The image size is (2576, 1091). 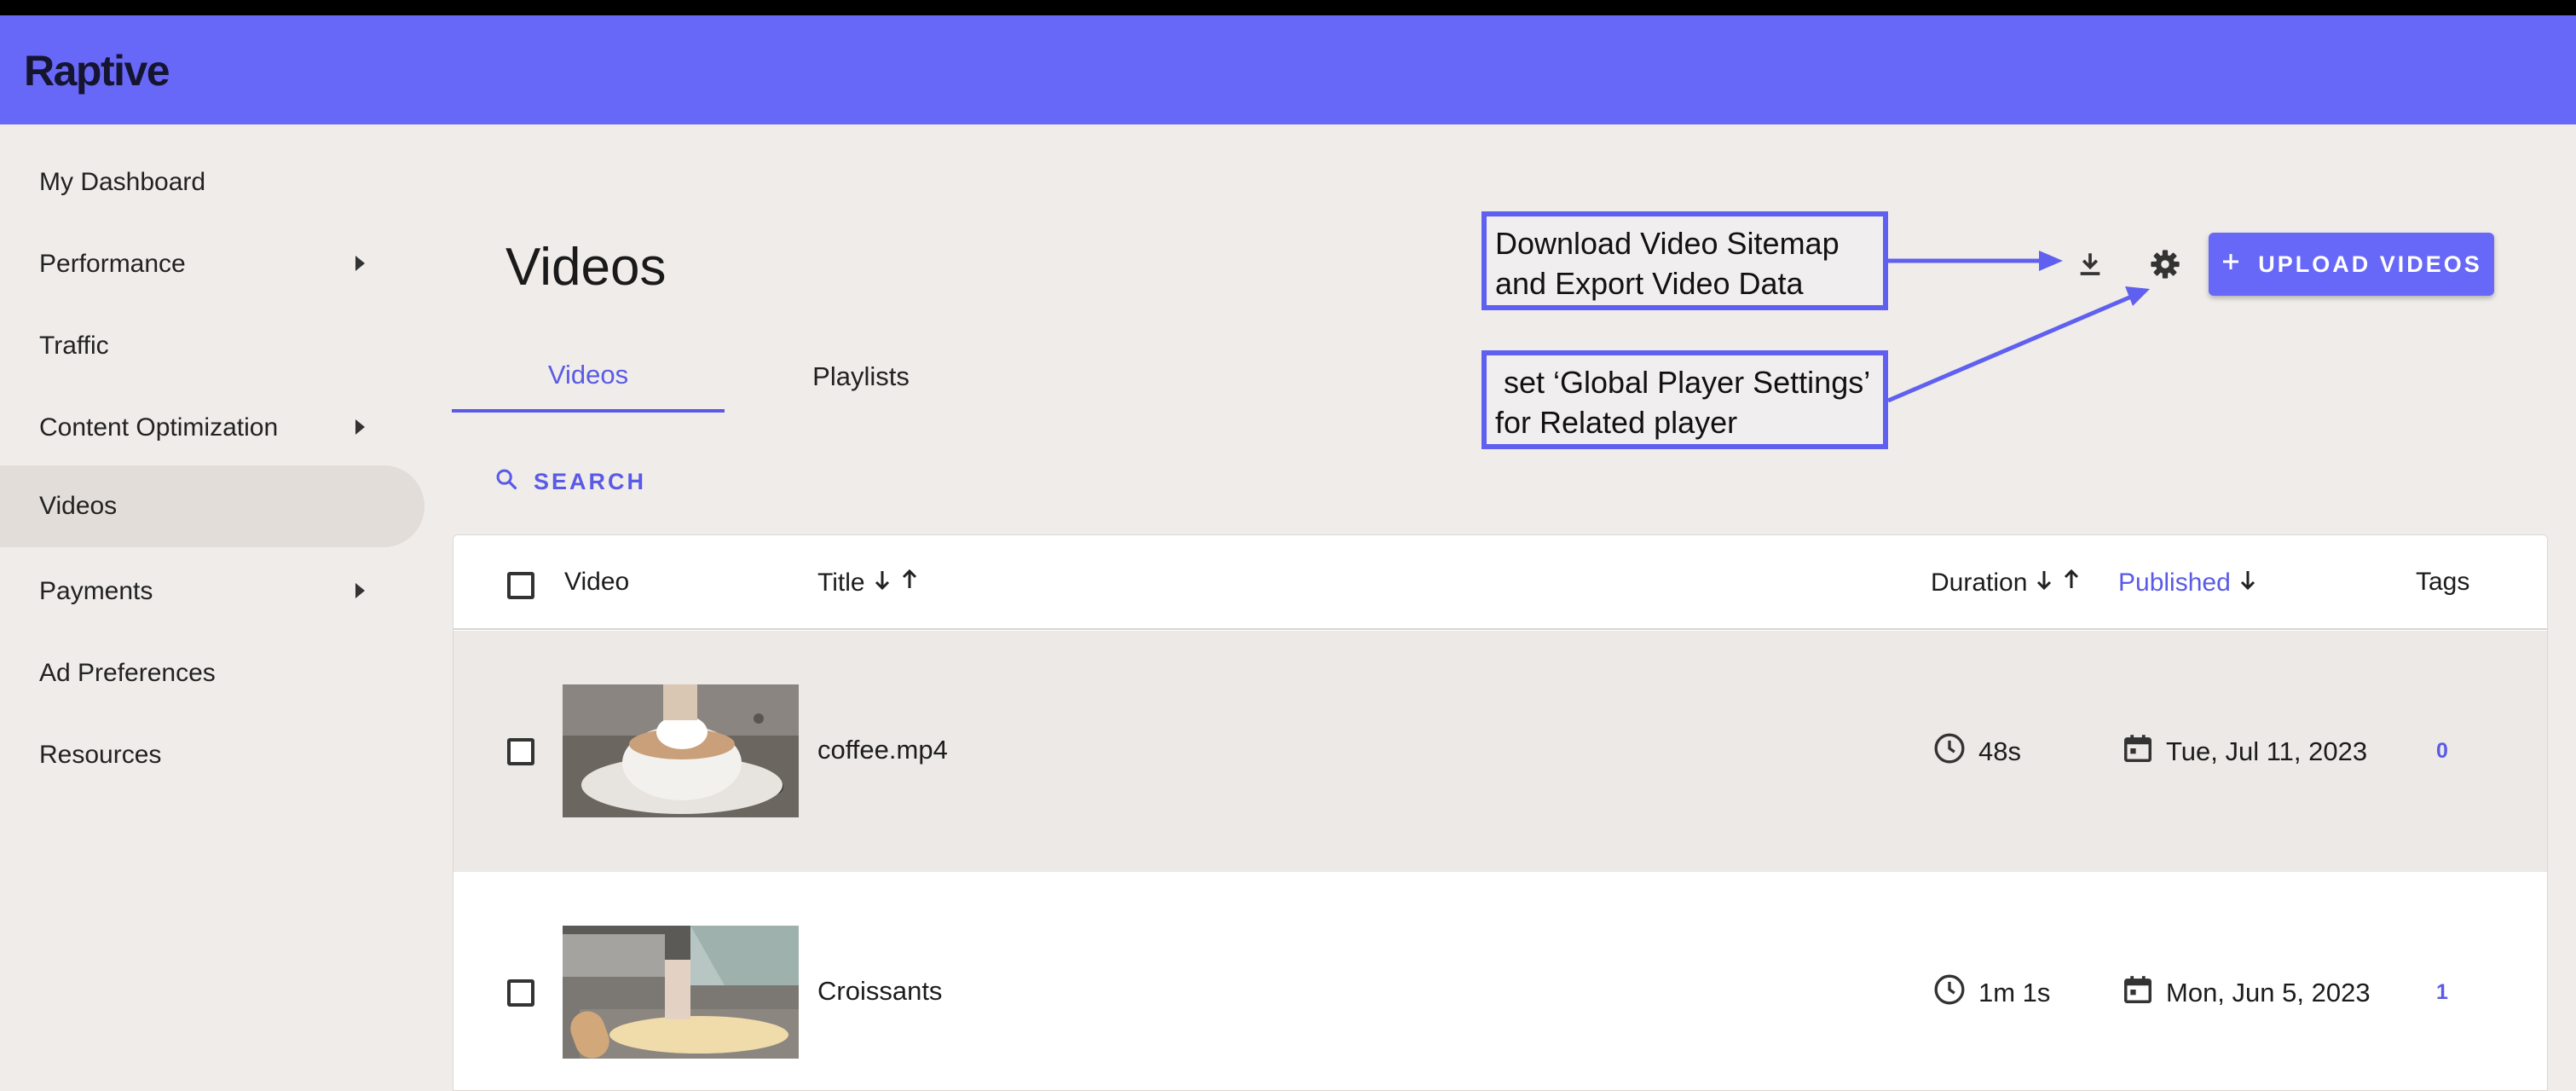 What do you see at coordinates (590, 481) in the screenshot?
I see `search-label: SEARCH` at bounding box center [590, 481].